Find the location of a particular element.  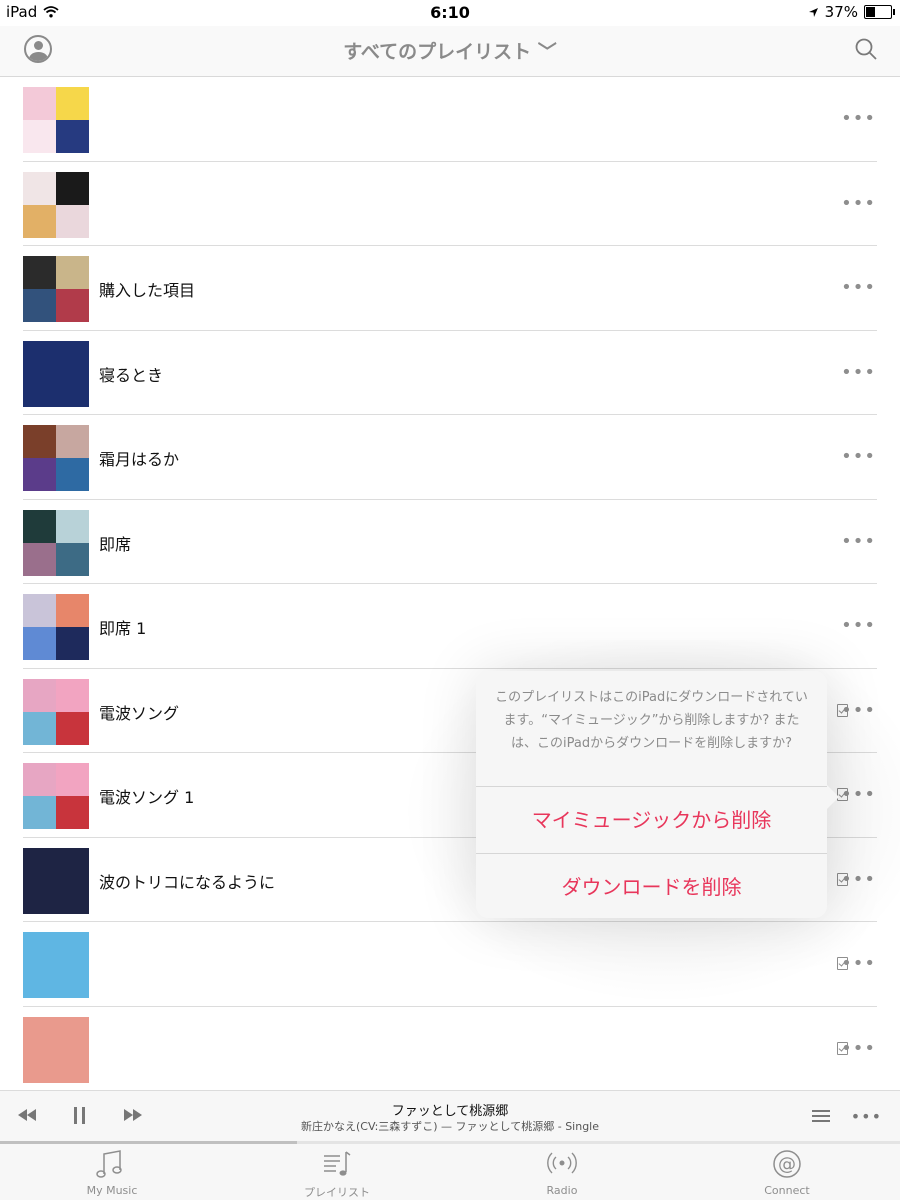

location-arrow-icon is located at coordinates (813, 12).